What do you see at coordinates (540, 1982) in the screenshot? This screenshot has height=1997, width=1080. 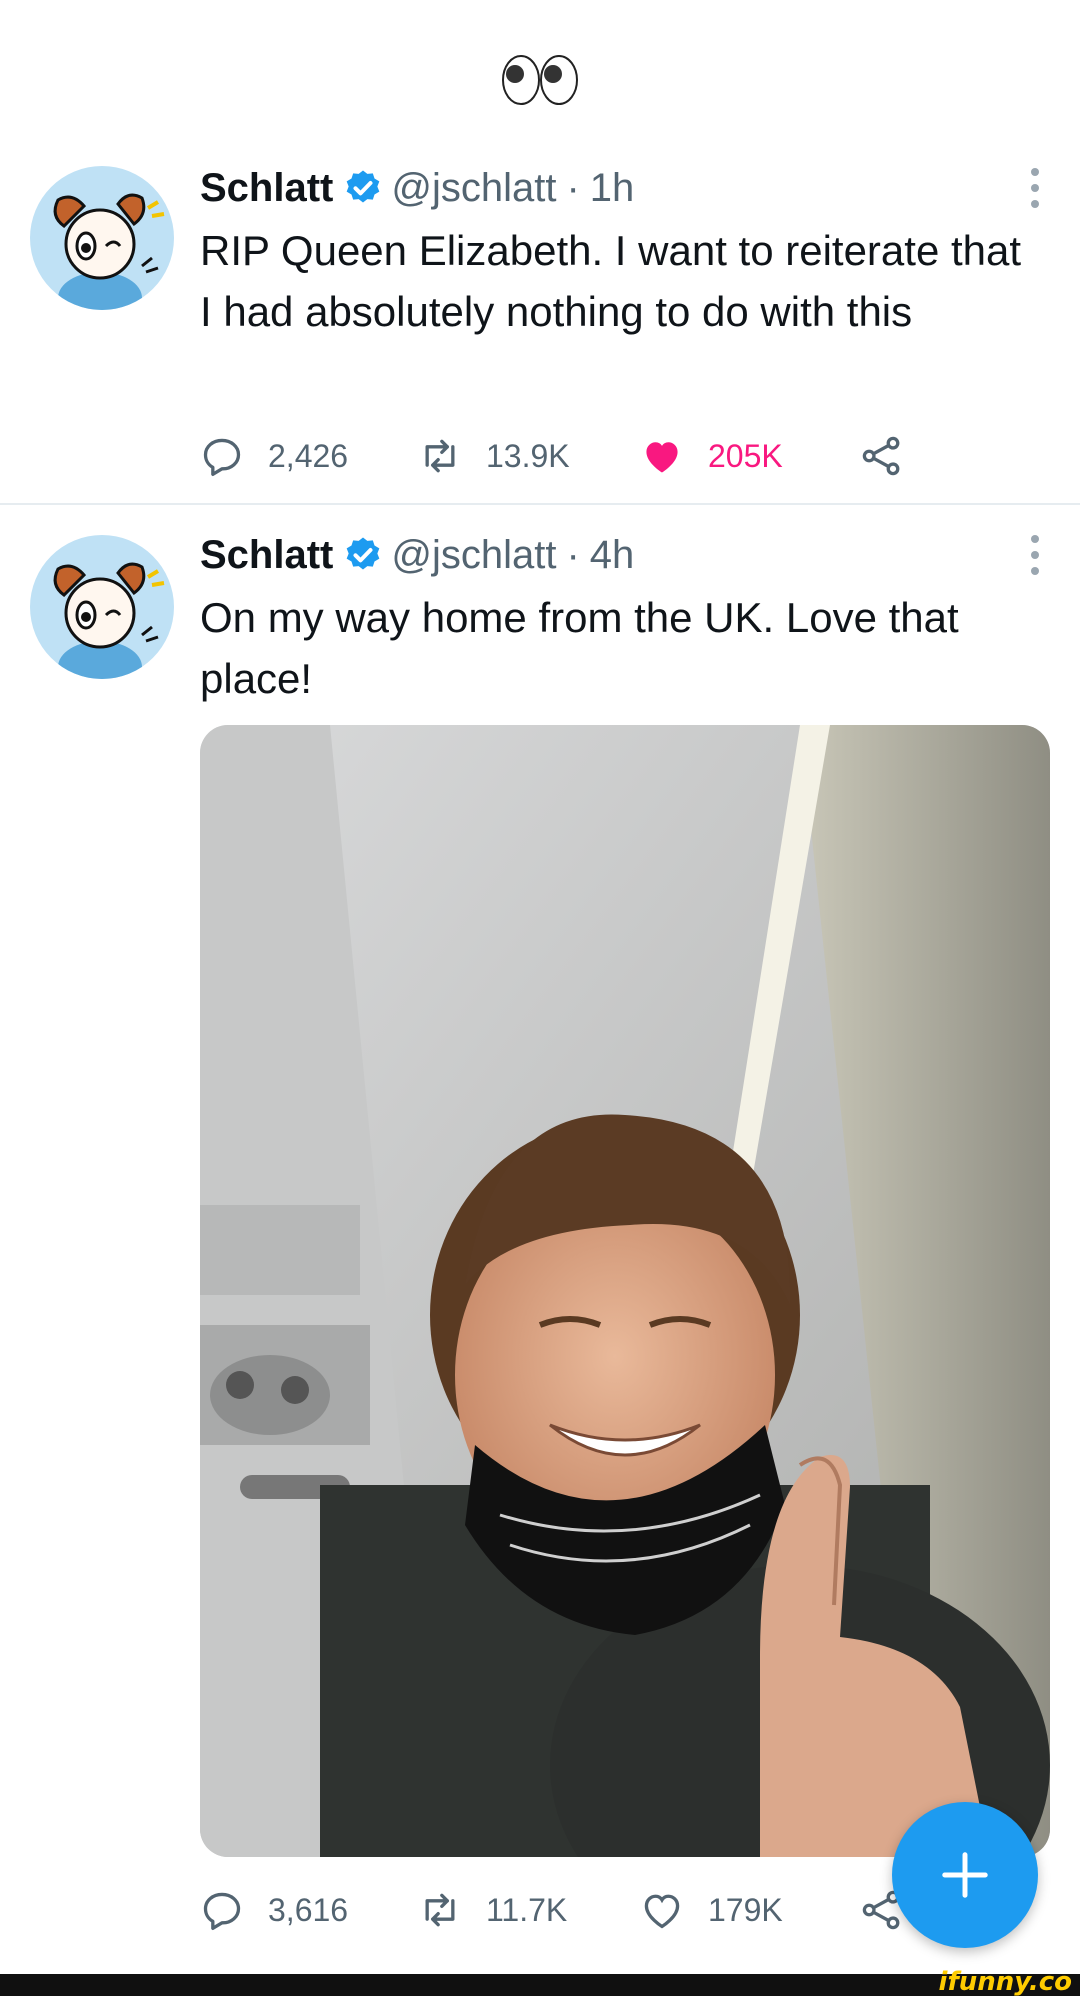 I see `watermark-bar: ifunny.co` at bounding box center [540, 1982].